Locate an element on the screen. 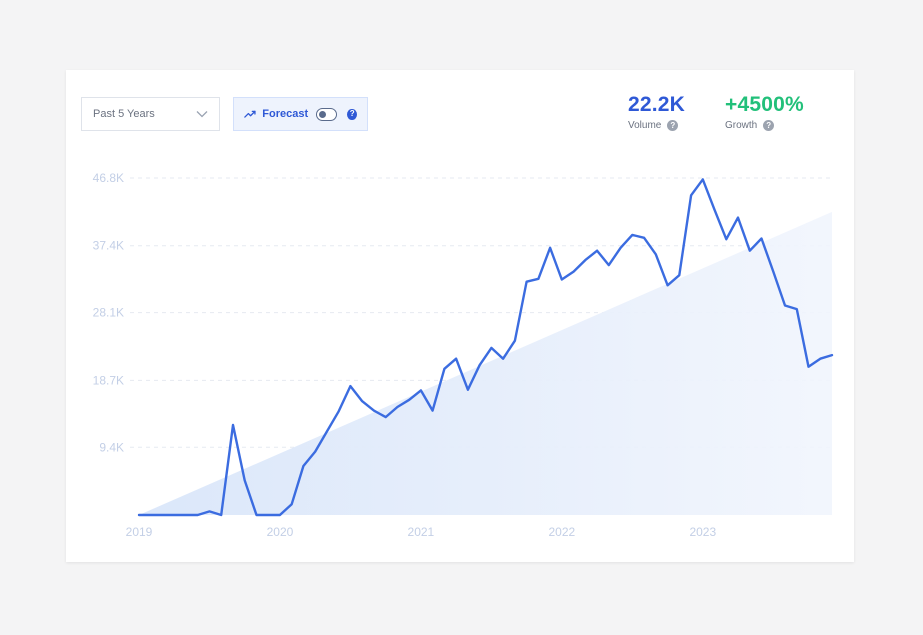  time-range-dropdown: Past 5 Years is located at coordinates (150, 114).